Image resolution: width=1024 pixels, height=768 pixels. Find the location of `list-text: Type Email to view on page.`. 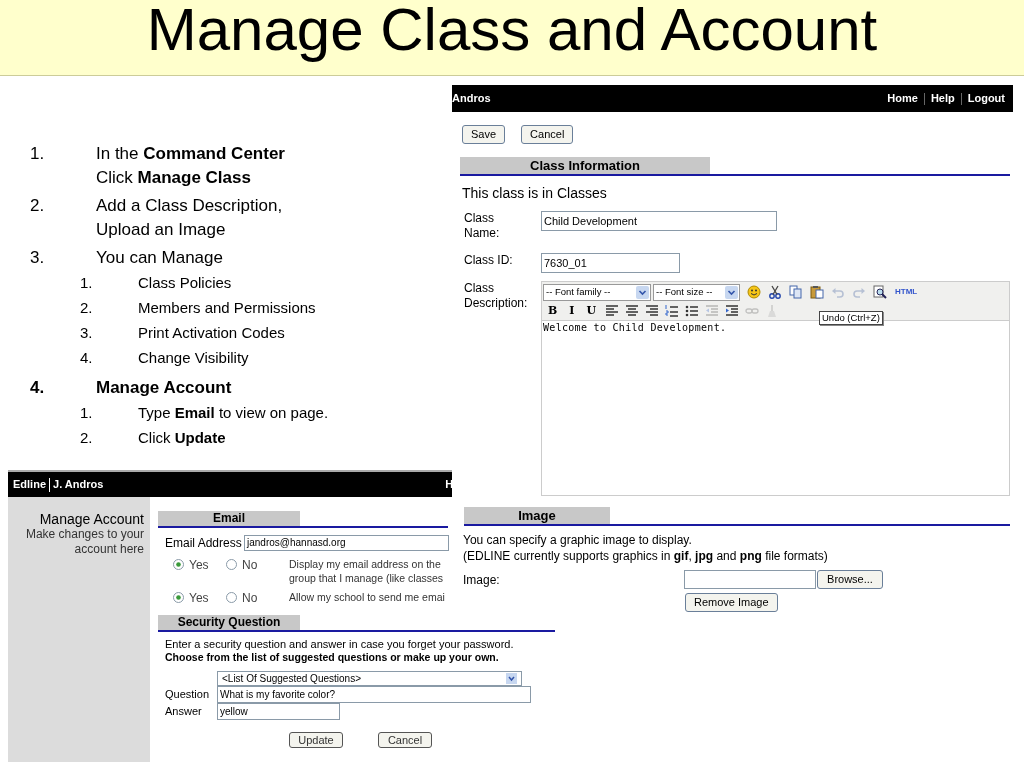

list-text: Type Email to view on page. is located at coordinates (233, 413).